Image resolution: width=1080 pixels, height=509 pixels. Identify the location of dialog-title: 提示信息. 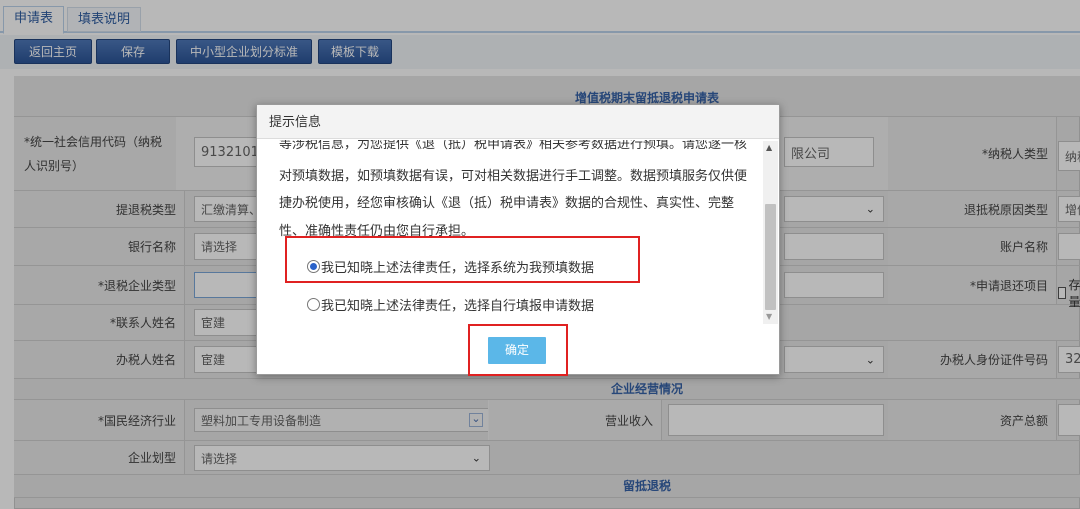
(518, 122).